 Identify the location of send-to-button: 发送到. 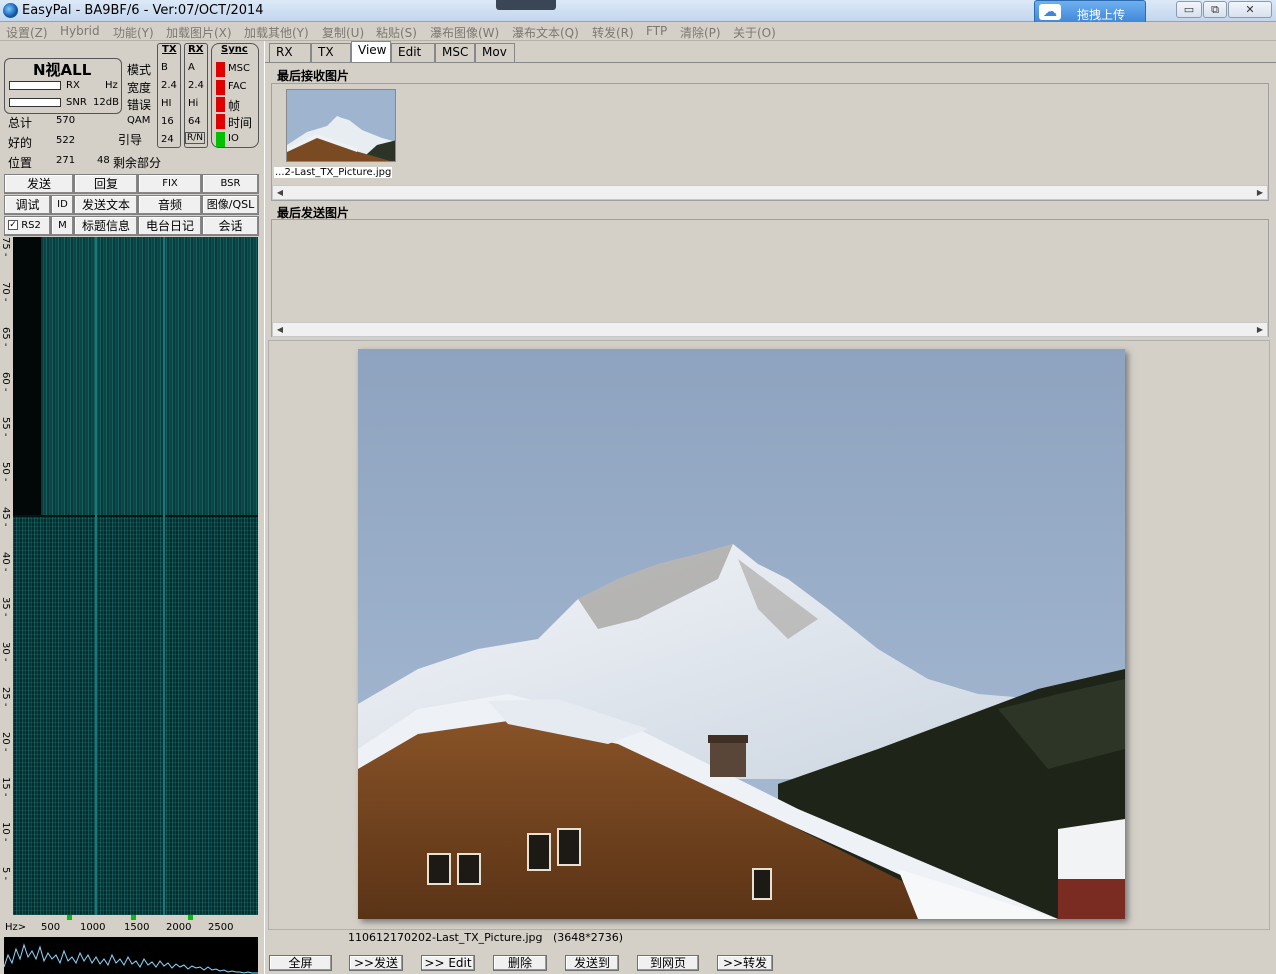
(592, 963).